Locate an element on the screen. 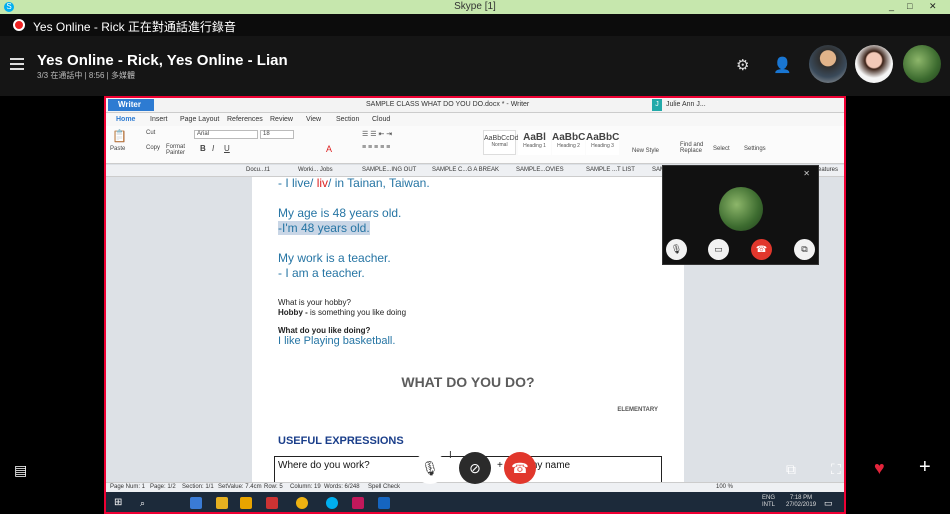 This screenshot has width=950, height=514. font-size-select: 18 is located at coordinates (277, 134).